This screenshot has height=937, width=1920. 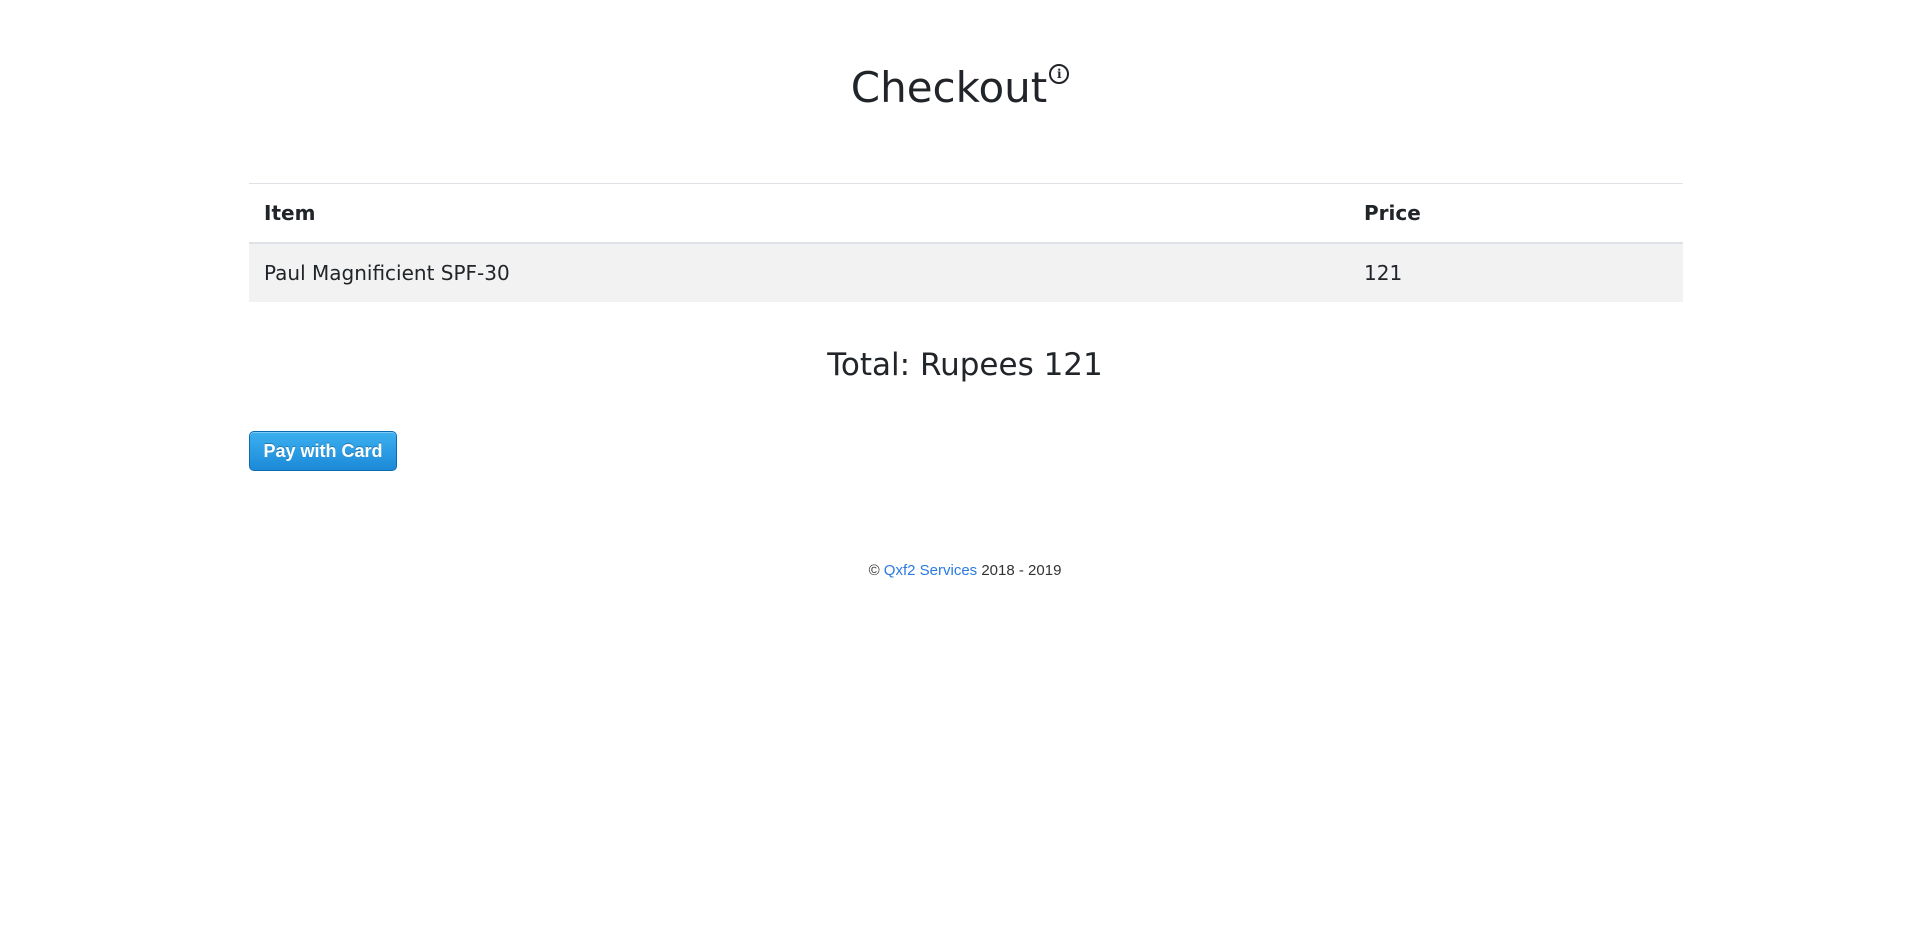 I want to click on page-title: Checkout i, so click(x=960, y=88).